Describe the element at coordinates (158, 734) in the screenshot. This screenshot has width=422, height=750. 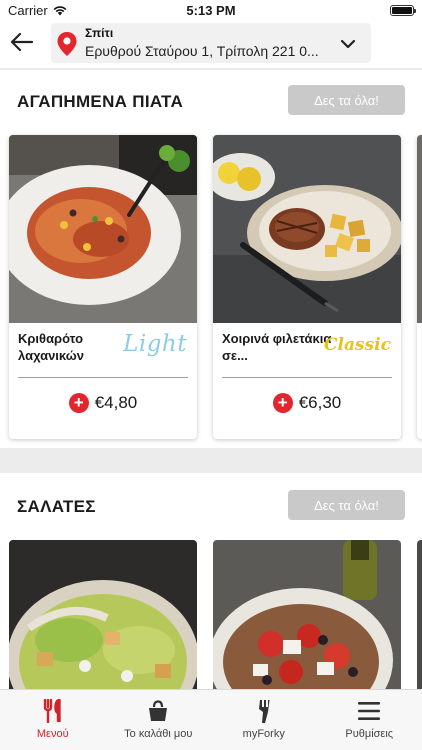
I see `tab-label: Το καλάθι μου` at that location.